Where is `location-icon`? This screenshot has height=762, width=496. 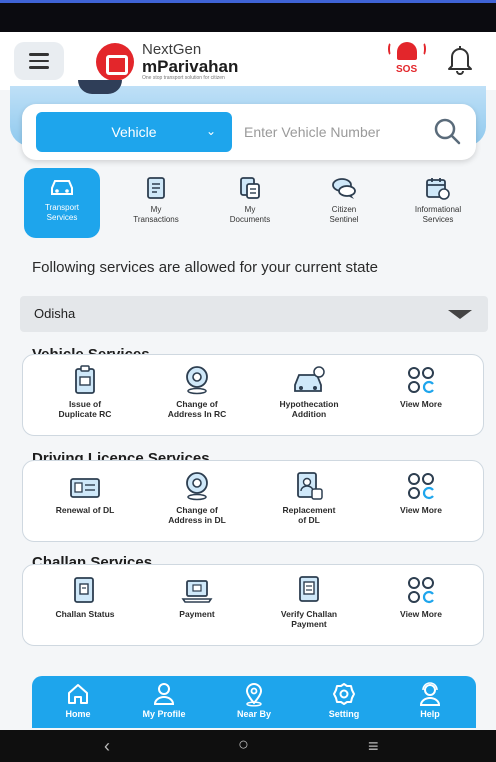 location-icon is located at coordinates (254, 695).